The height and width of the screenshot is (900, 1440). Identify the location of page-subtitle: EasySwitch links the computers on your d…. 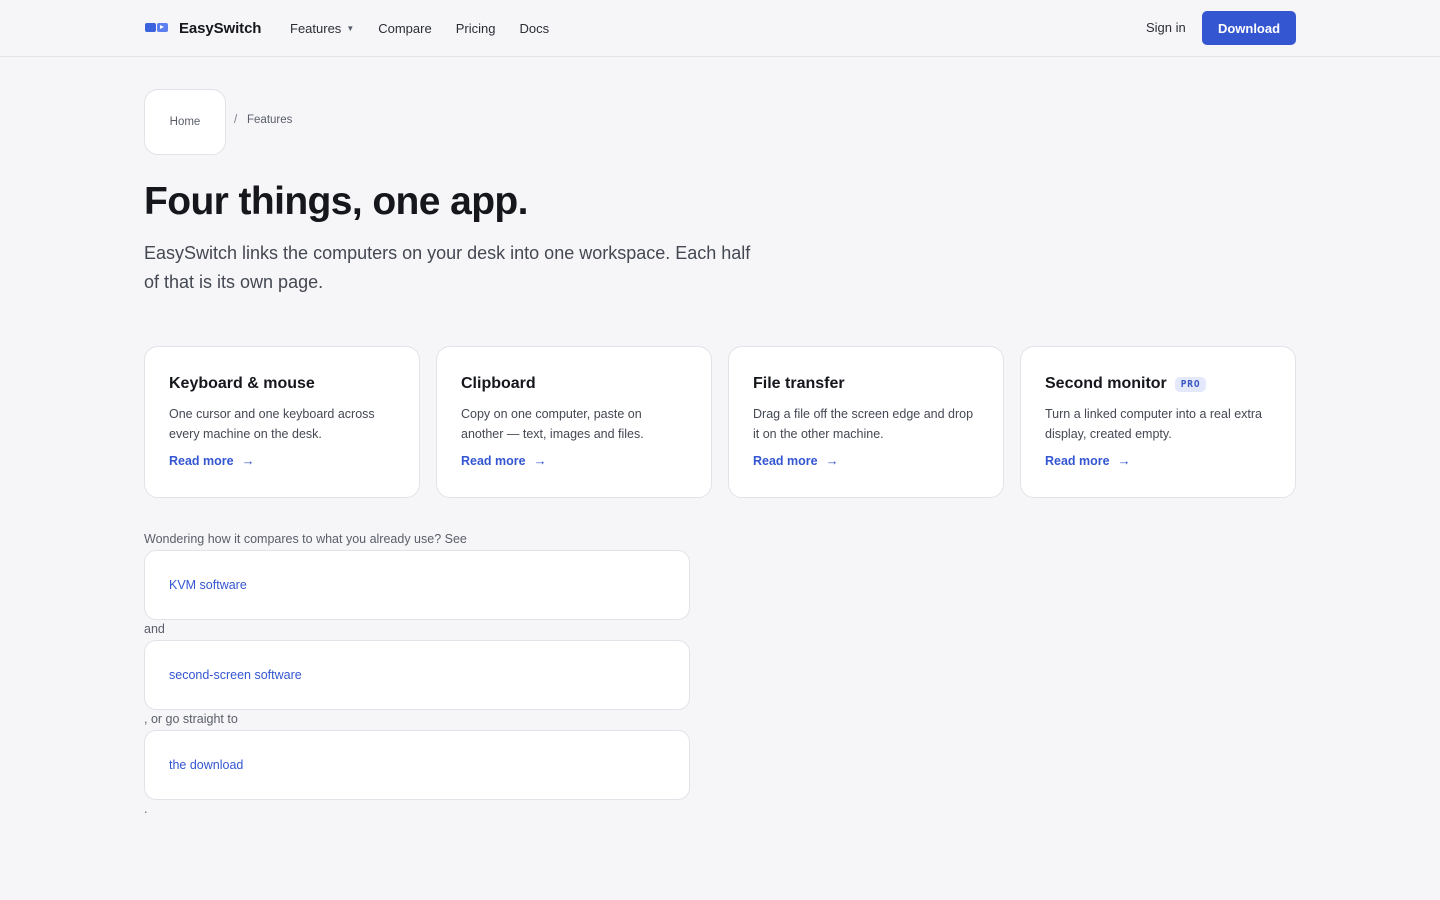
(447, 267).